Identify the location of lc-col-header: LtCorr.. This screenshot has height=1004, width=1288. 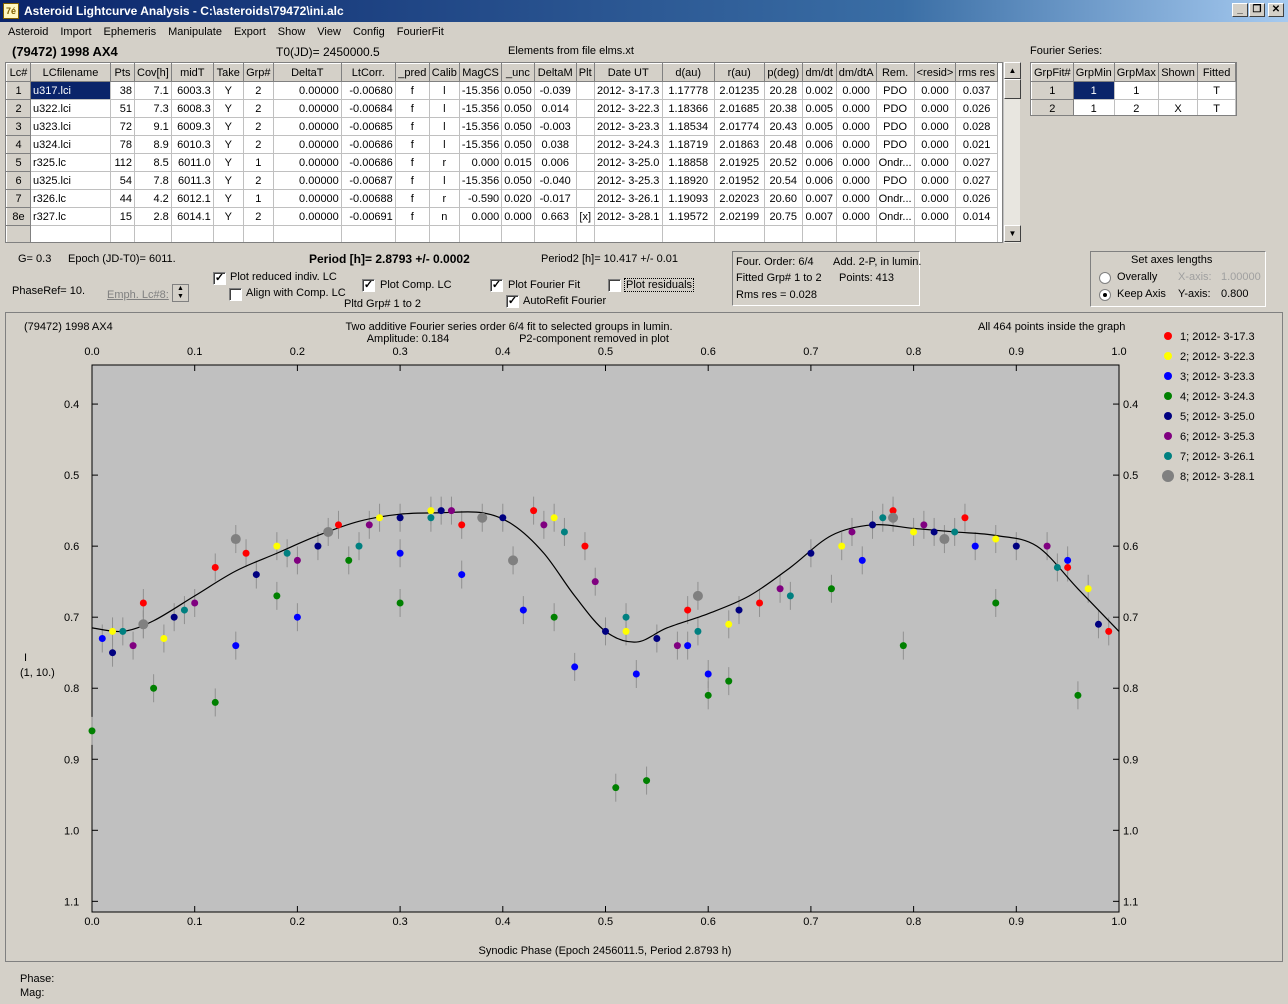
(368, 72).